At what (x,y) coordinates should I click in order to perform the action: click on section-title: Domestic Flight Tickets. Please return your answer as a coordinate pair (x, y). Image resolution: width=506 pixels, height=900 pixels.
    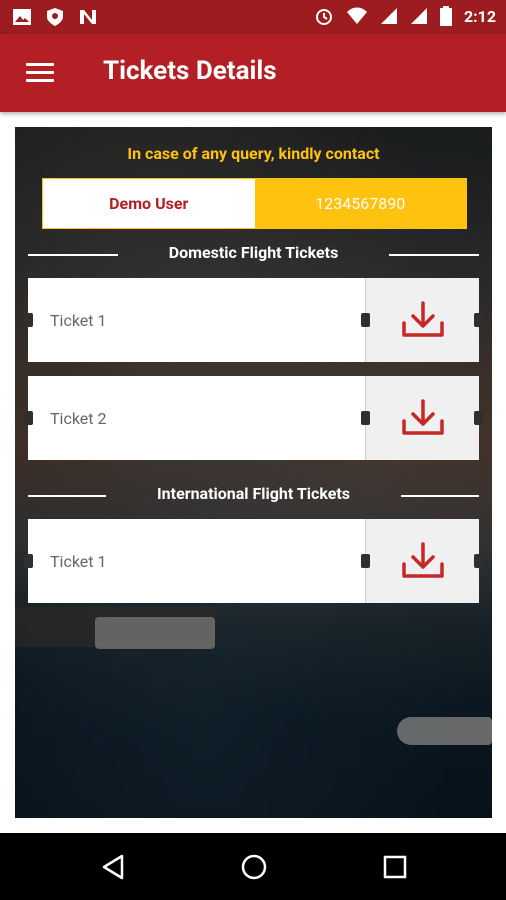
    Looking at the image, I should click on (253, 252).